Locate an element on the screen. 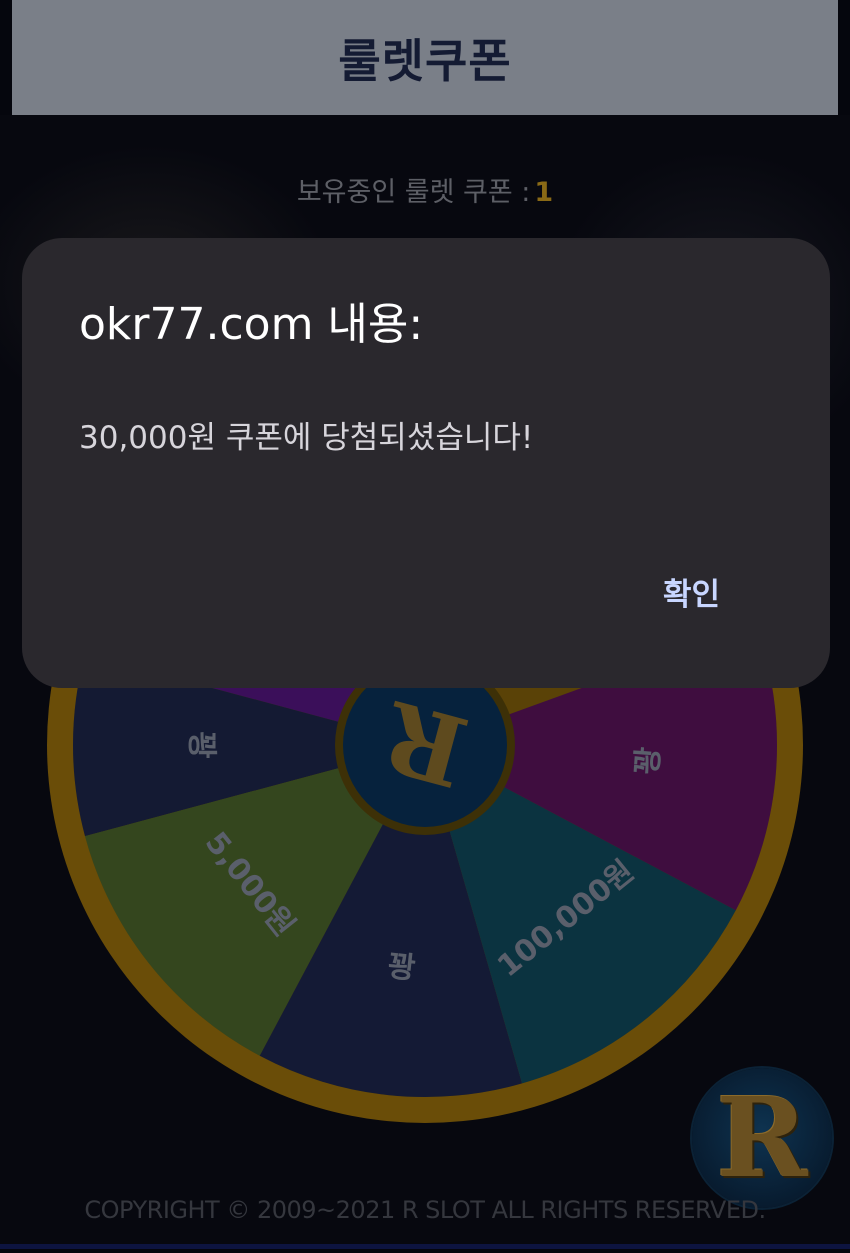 The height and width of the screenshot is (1253, 850). dialog-title: okr77.com 내용: is located at coordinates (251, 324).